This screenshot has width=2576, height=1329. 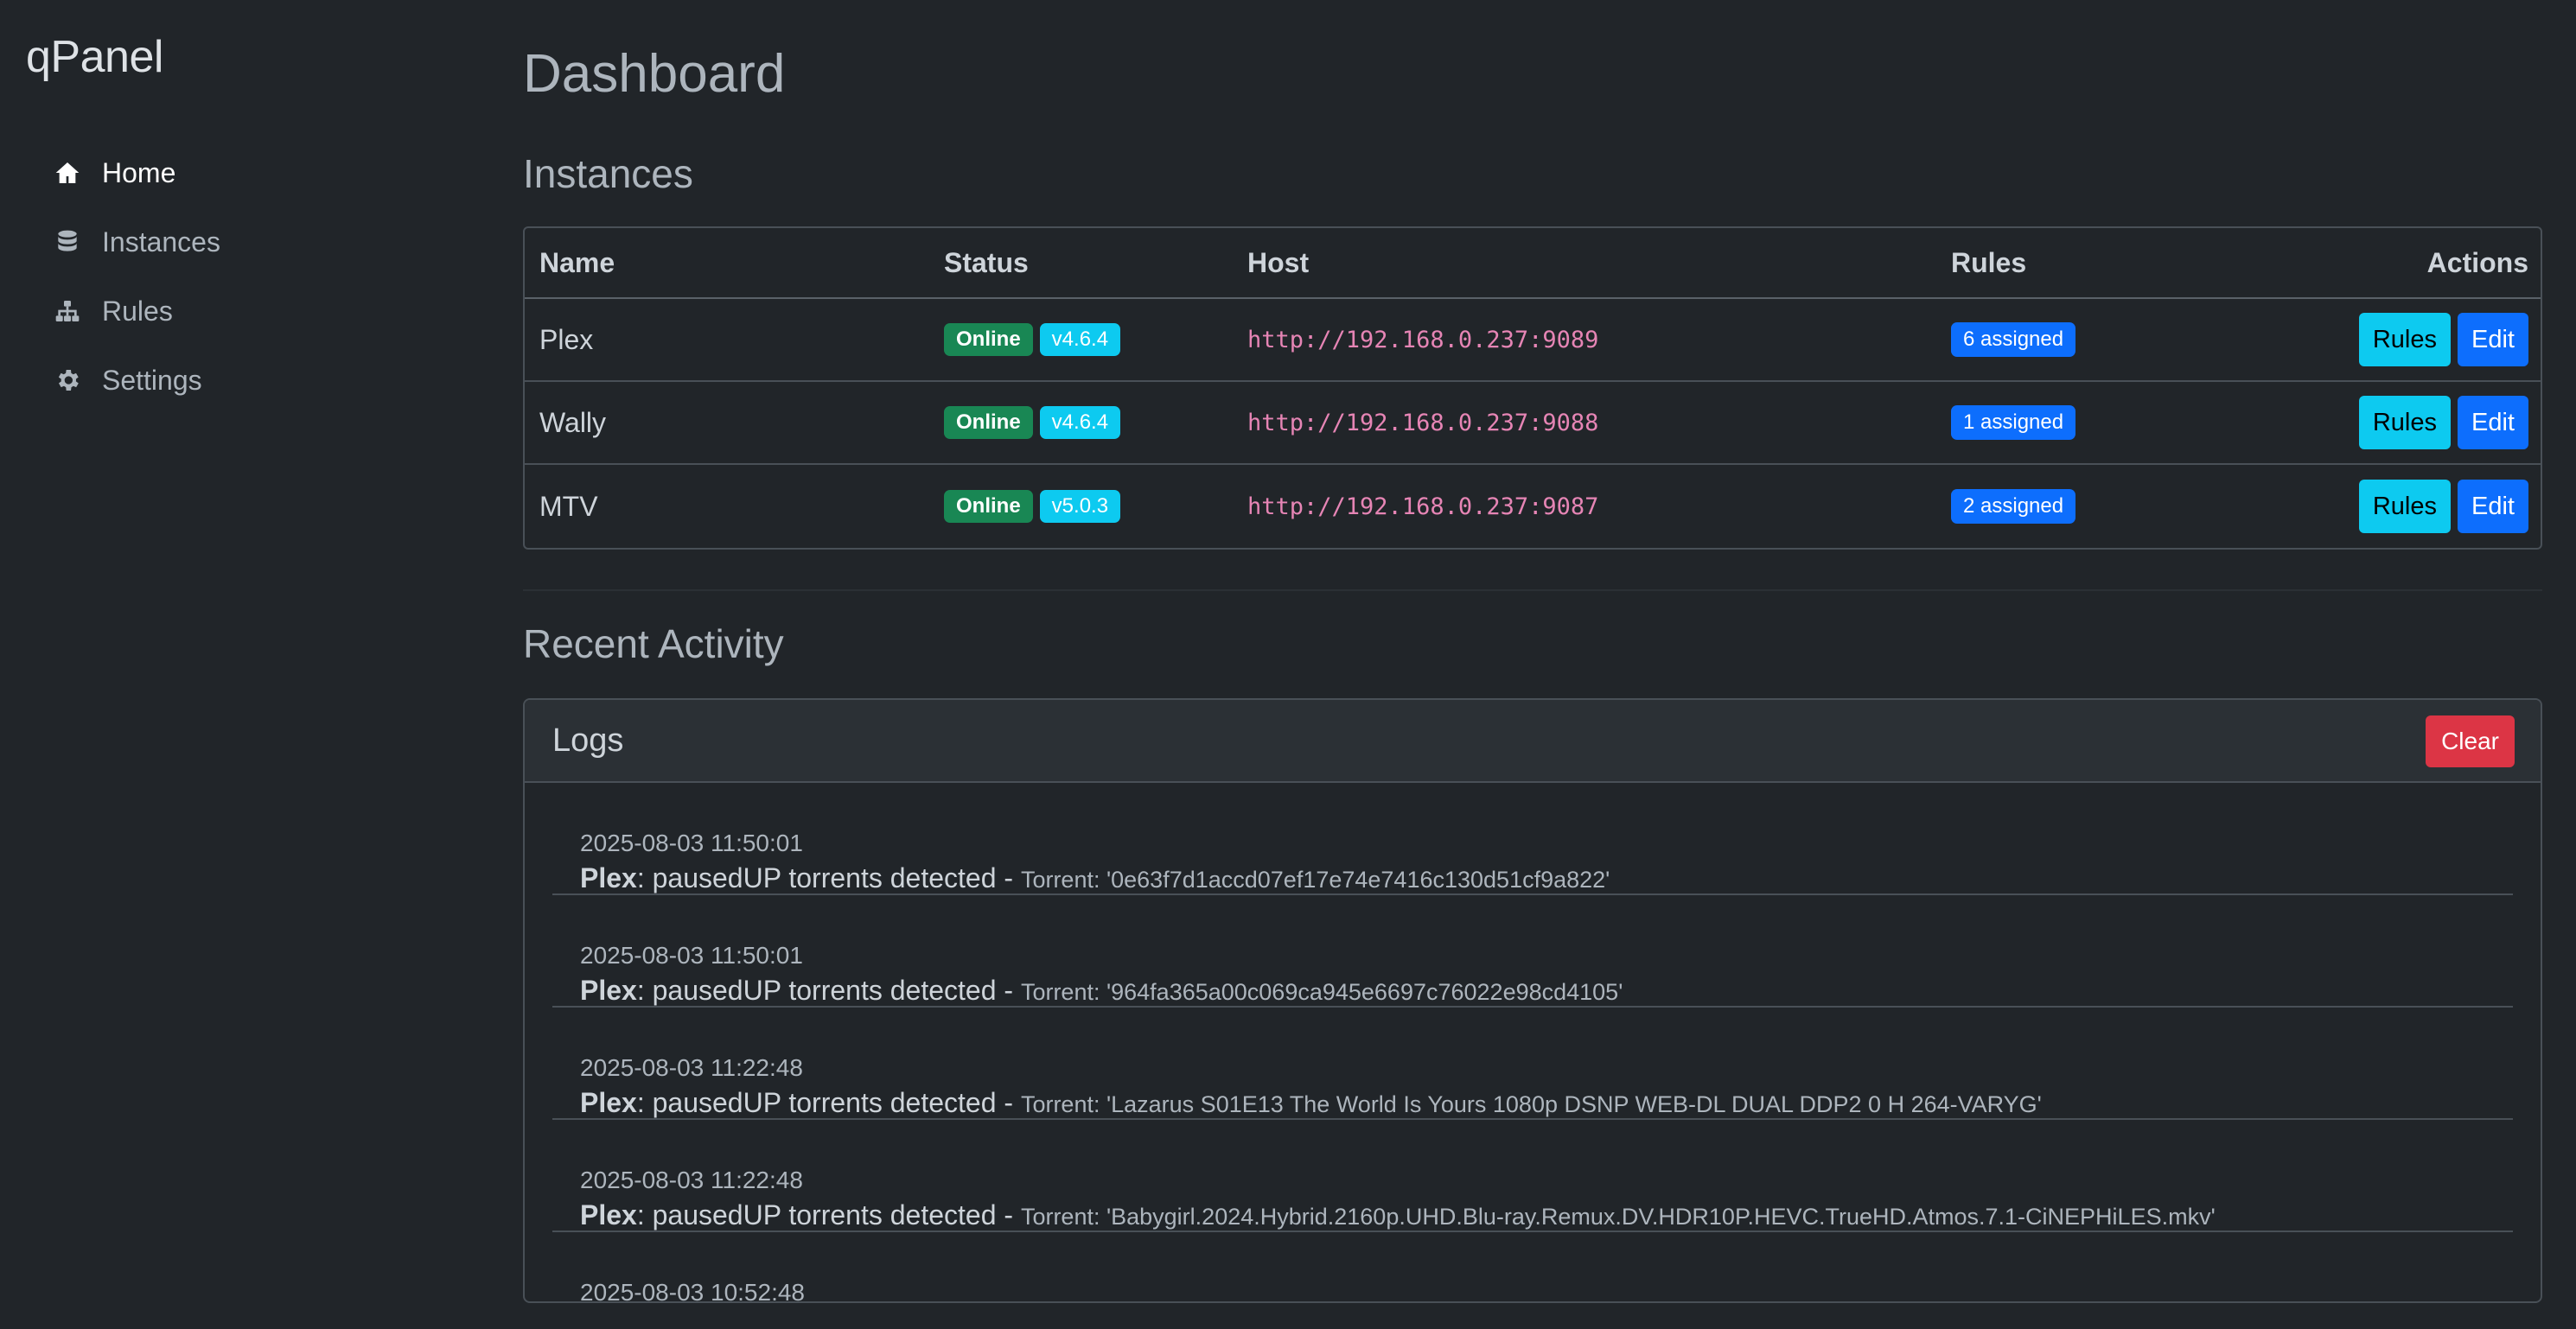 I want to click on logs-title: Logs, so click(x=588, y=741).